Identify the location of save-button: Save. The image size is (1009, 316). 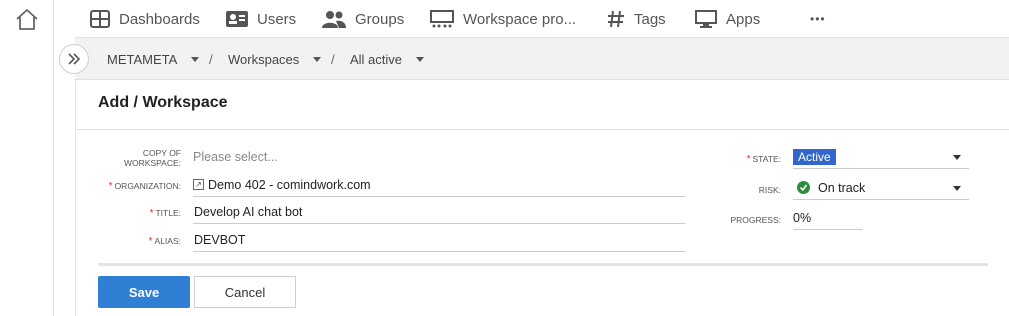
(144, 292).